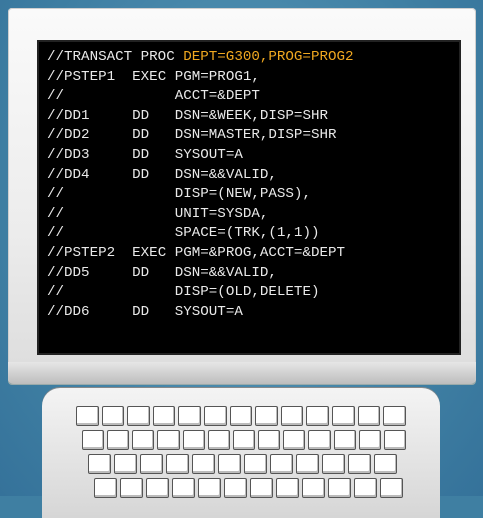 This screenshot has height=518, width=483. I want to click on jcl-parameters: UNIT=SYSDA,, so click(221, 213).